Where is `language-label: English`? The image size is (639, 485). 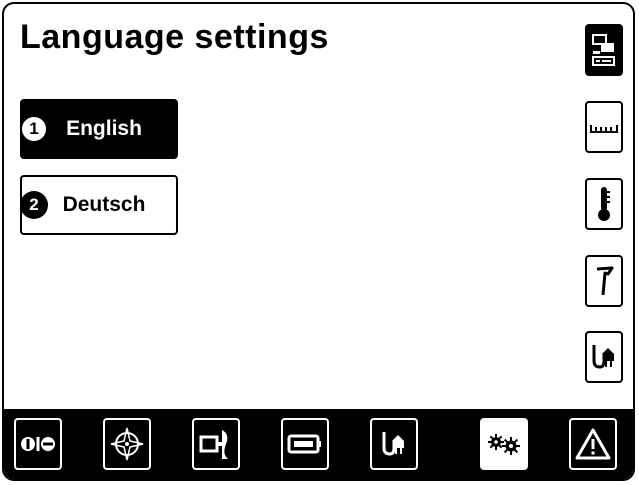 language-label: English is located at coordinates (104, 128).